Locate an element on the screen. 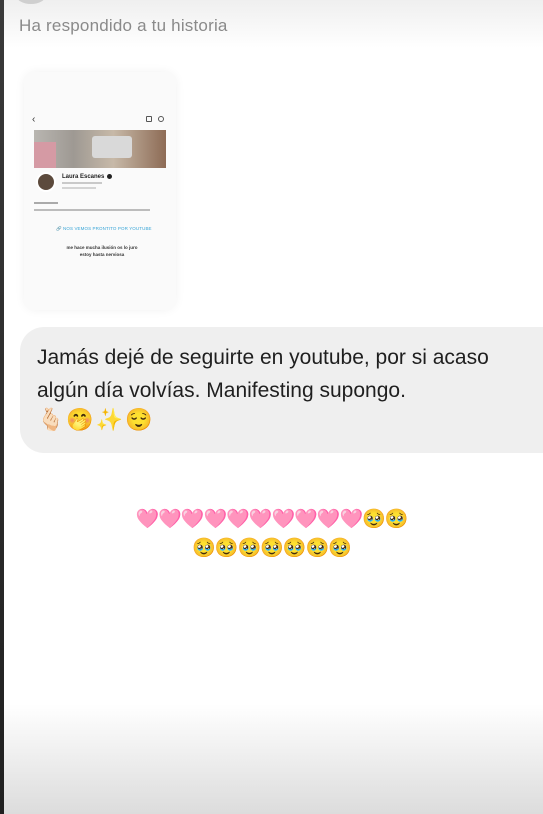 The height and width of the screenshot is (814, 543). left-edge-shadow is located at coordinates (2, 407).